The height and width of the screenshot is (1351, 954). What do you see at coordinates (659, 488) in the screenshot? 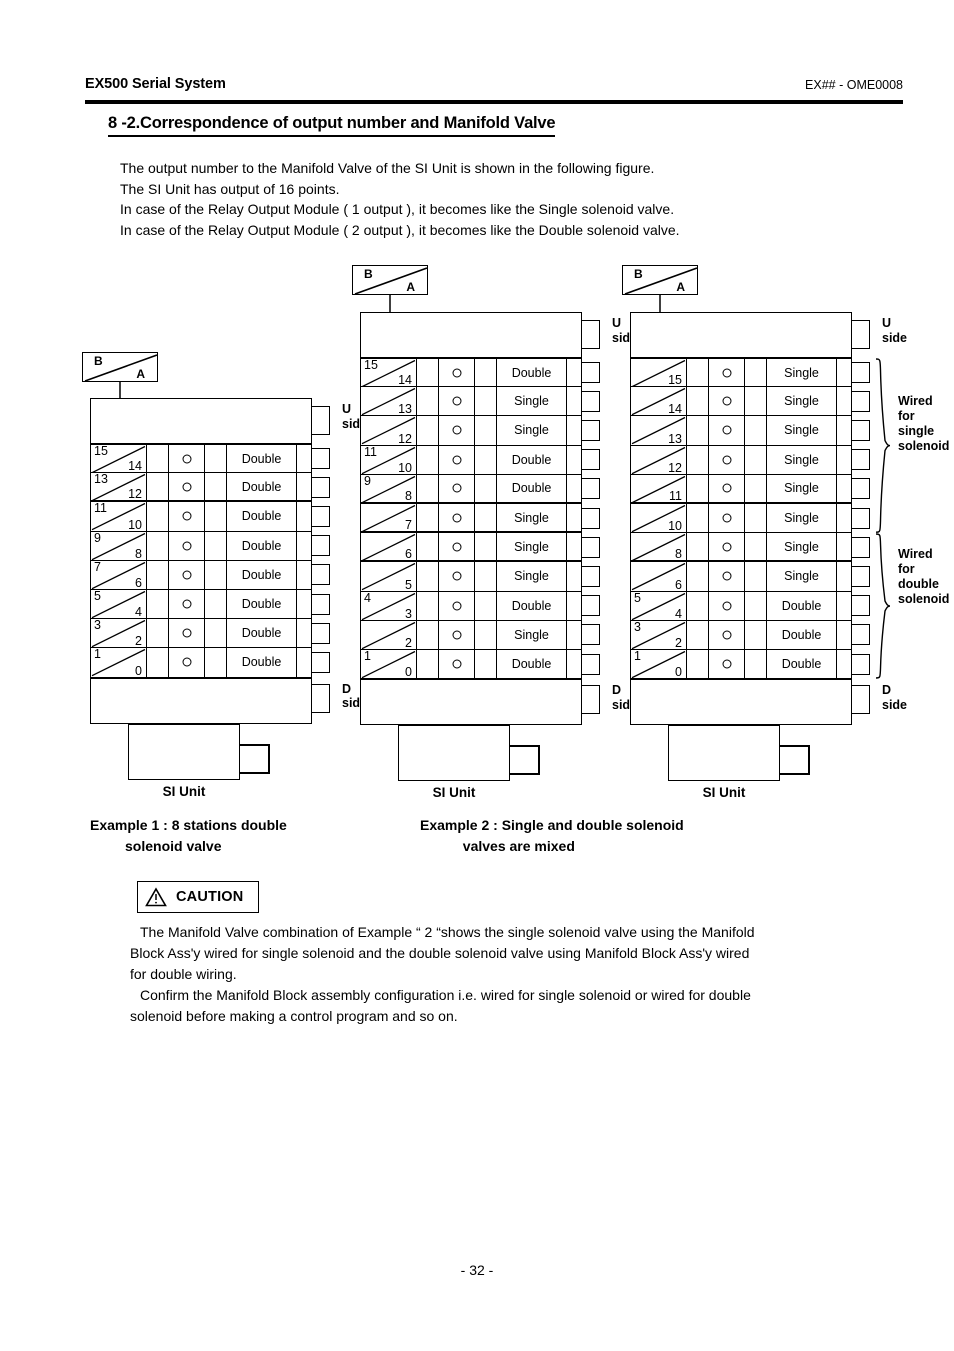
I see `station-number-cell: 11` at bounding box center [659, 488].